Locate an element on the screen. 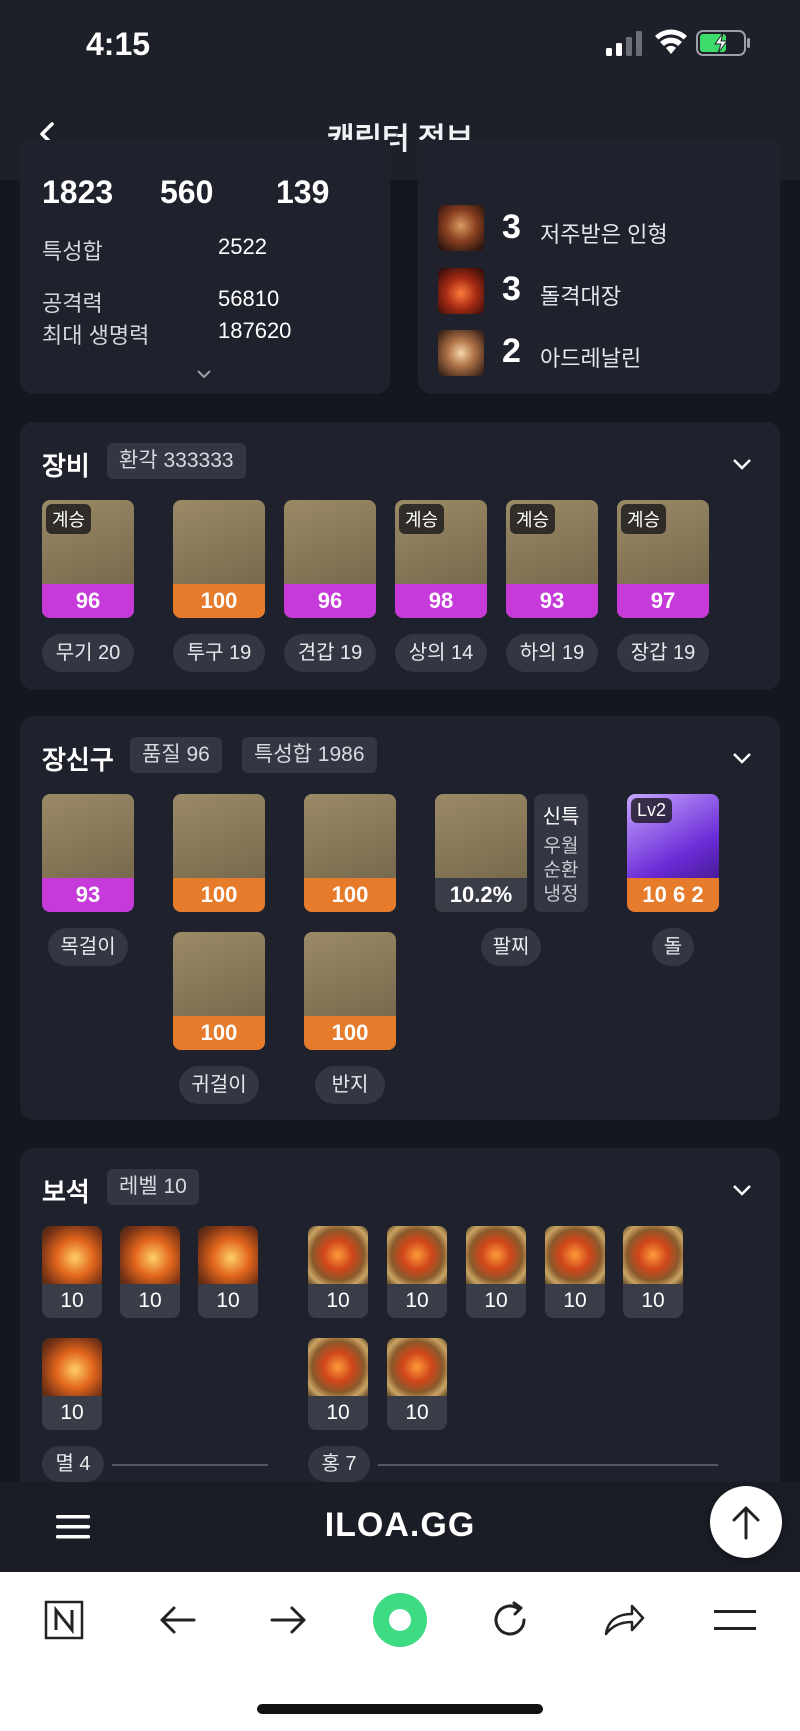 The width and height of the screenshot is (800, 1731). stat-number-1: 1823 is located at coordinates (78, 192).